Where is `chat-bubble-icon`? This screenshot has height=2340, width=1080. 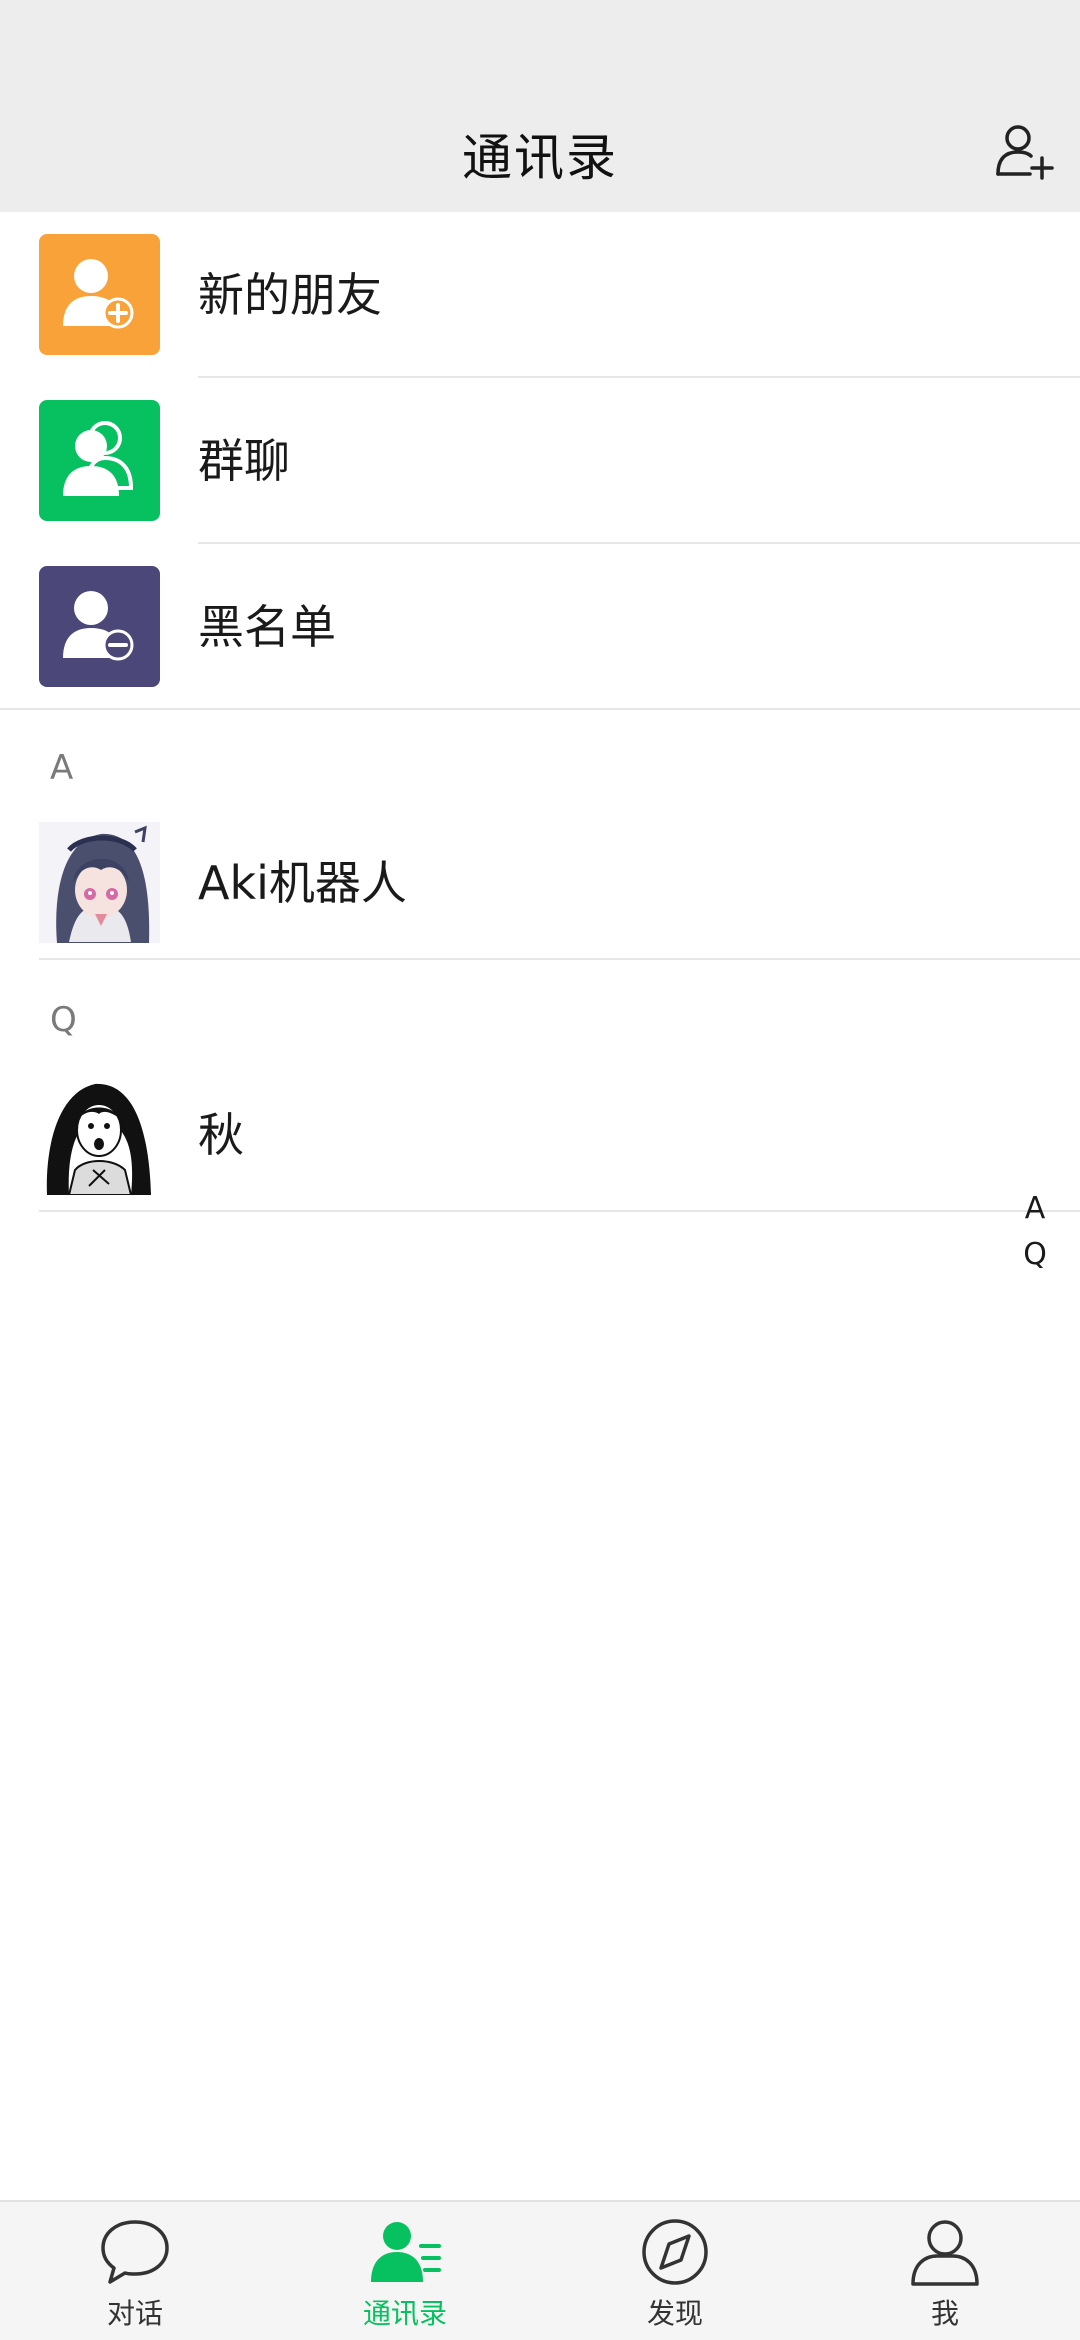
chat-bubble-icon is located at coordinates (135, 2252).